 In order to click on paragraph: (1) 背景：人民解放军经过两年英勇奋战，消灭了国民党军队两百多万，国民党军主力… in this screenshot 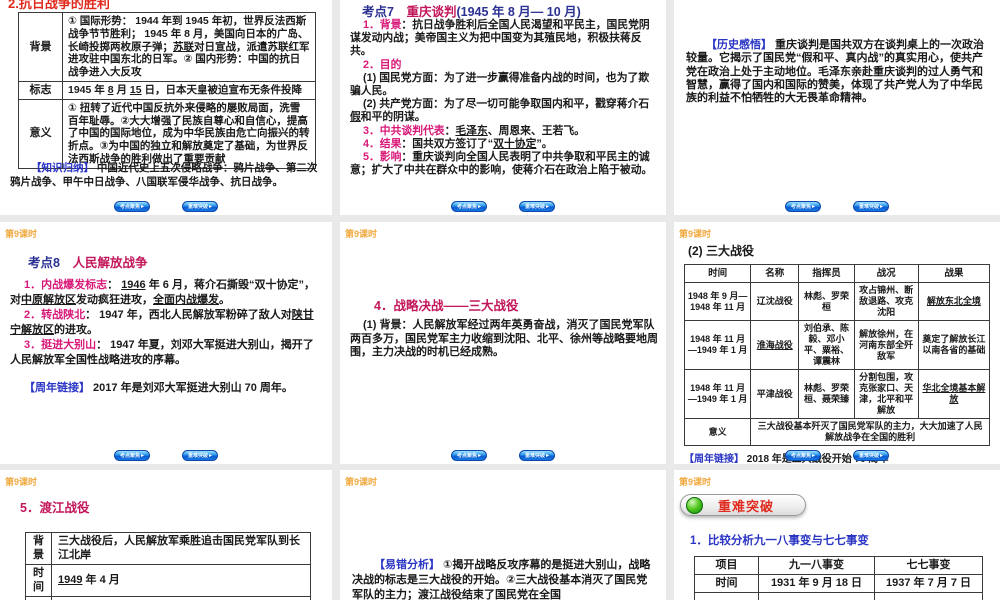, I will do `click(504, 338)`.